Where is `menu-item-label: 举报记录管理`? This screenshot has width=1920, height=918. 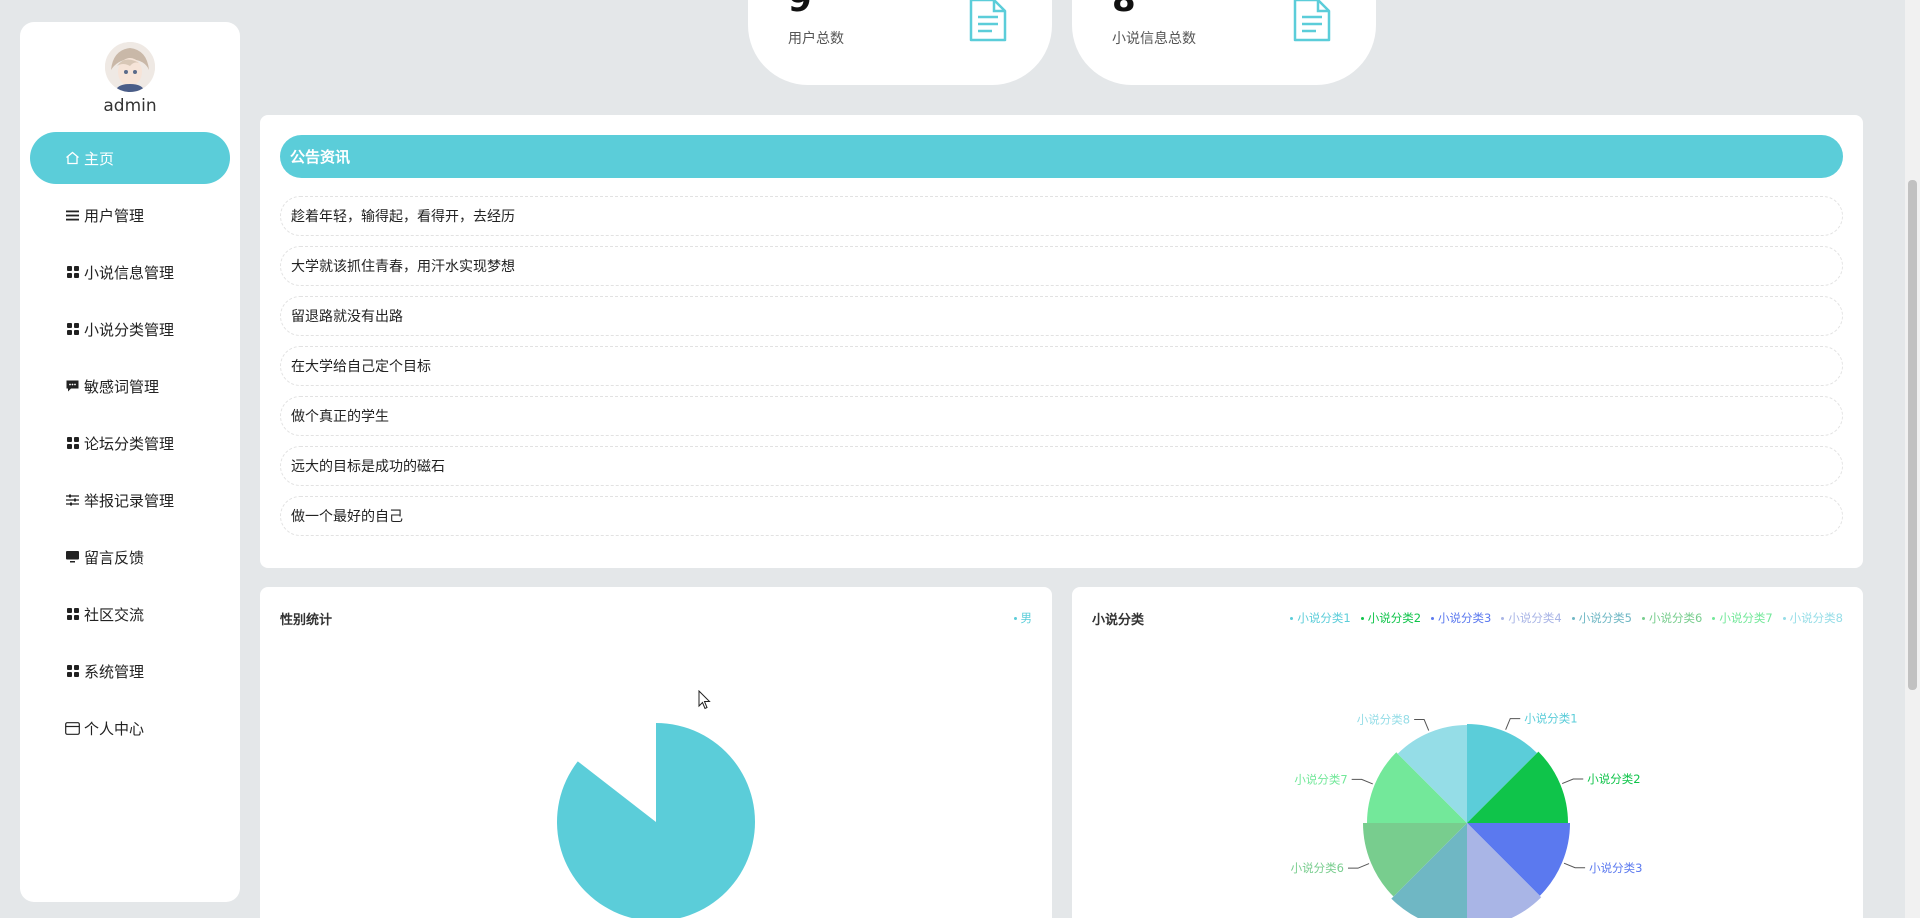
menu-item-label: 举报记录管理 is located at coordinates (129, 500).